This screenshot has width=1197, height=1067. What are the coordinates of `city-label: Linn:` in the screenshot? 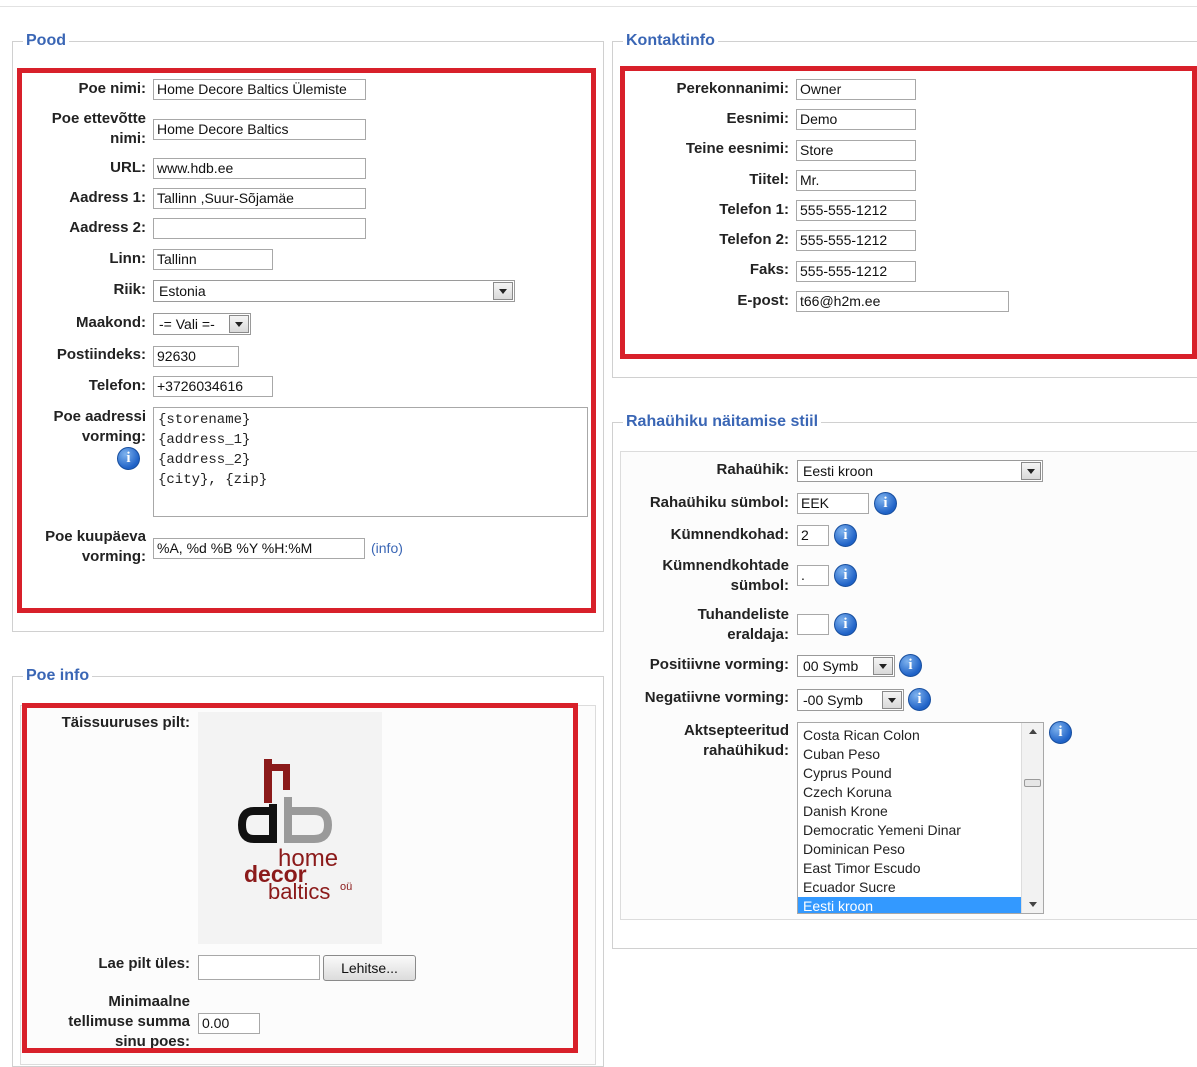 It's located at (127, 258).